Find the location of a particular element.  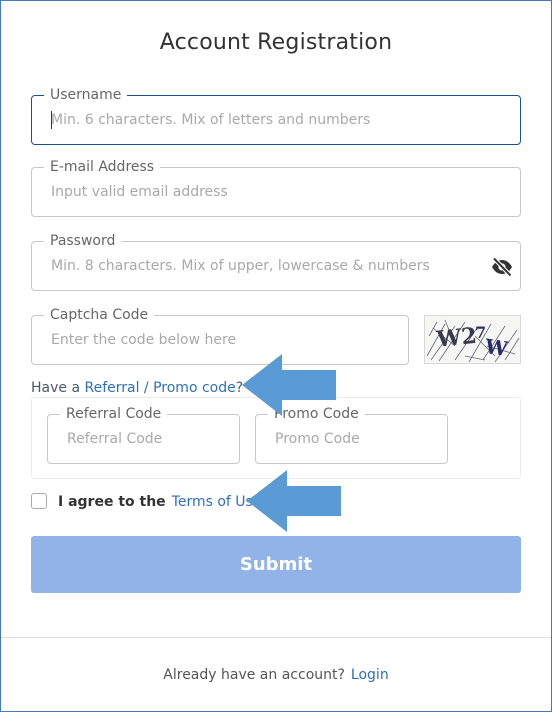

referral-prompt: Have a Referral / Promo code? is located at coordinates (137, 388).